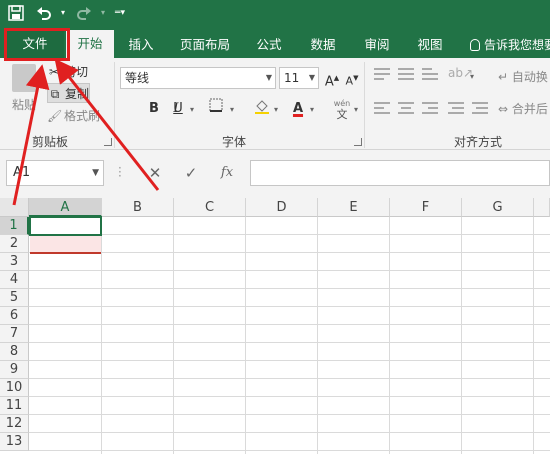 The width and height of the screenshot is (550, 454). I want to click on row-header: 3, so click(14, 262).